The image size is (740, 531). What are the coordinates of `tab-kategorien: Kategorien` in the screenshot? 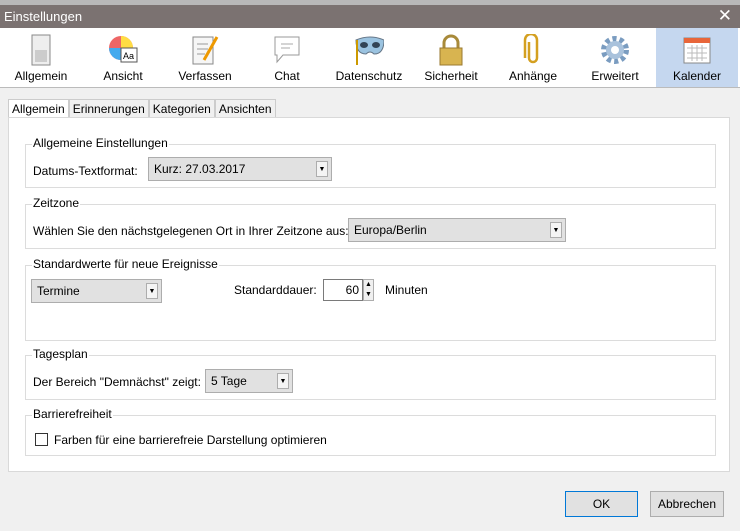 It's located at (181, 108).